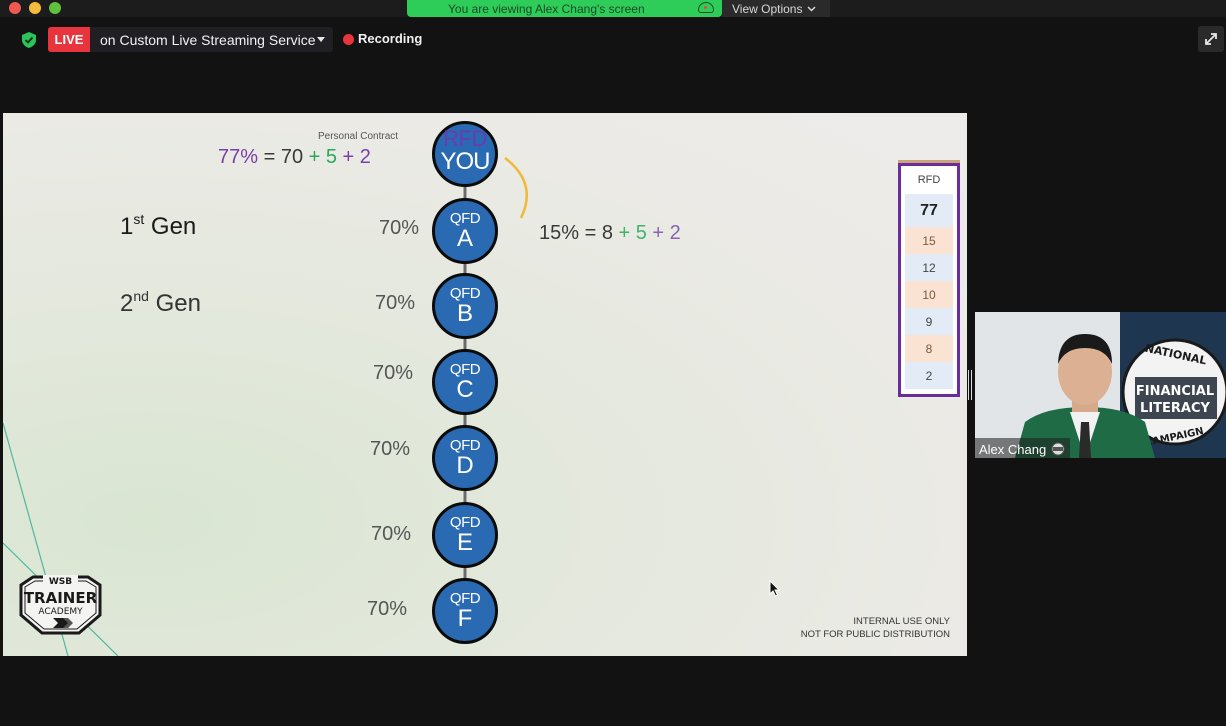 The height and width of the screenshot is (726, 1226). I want to click on node-top-label: RFD, so click(465, 138).